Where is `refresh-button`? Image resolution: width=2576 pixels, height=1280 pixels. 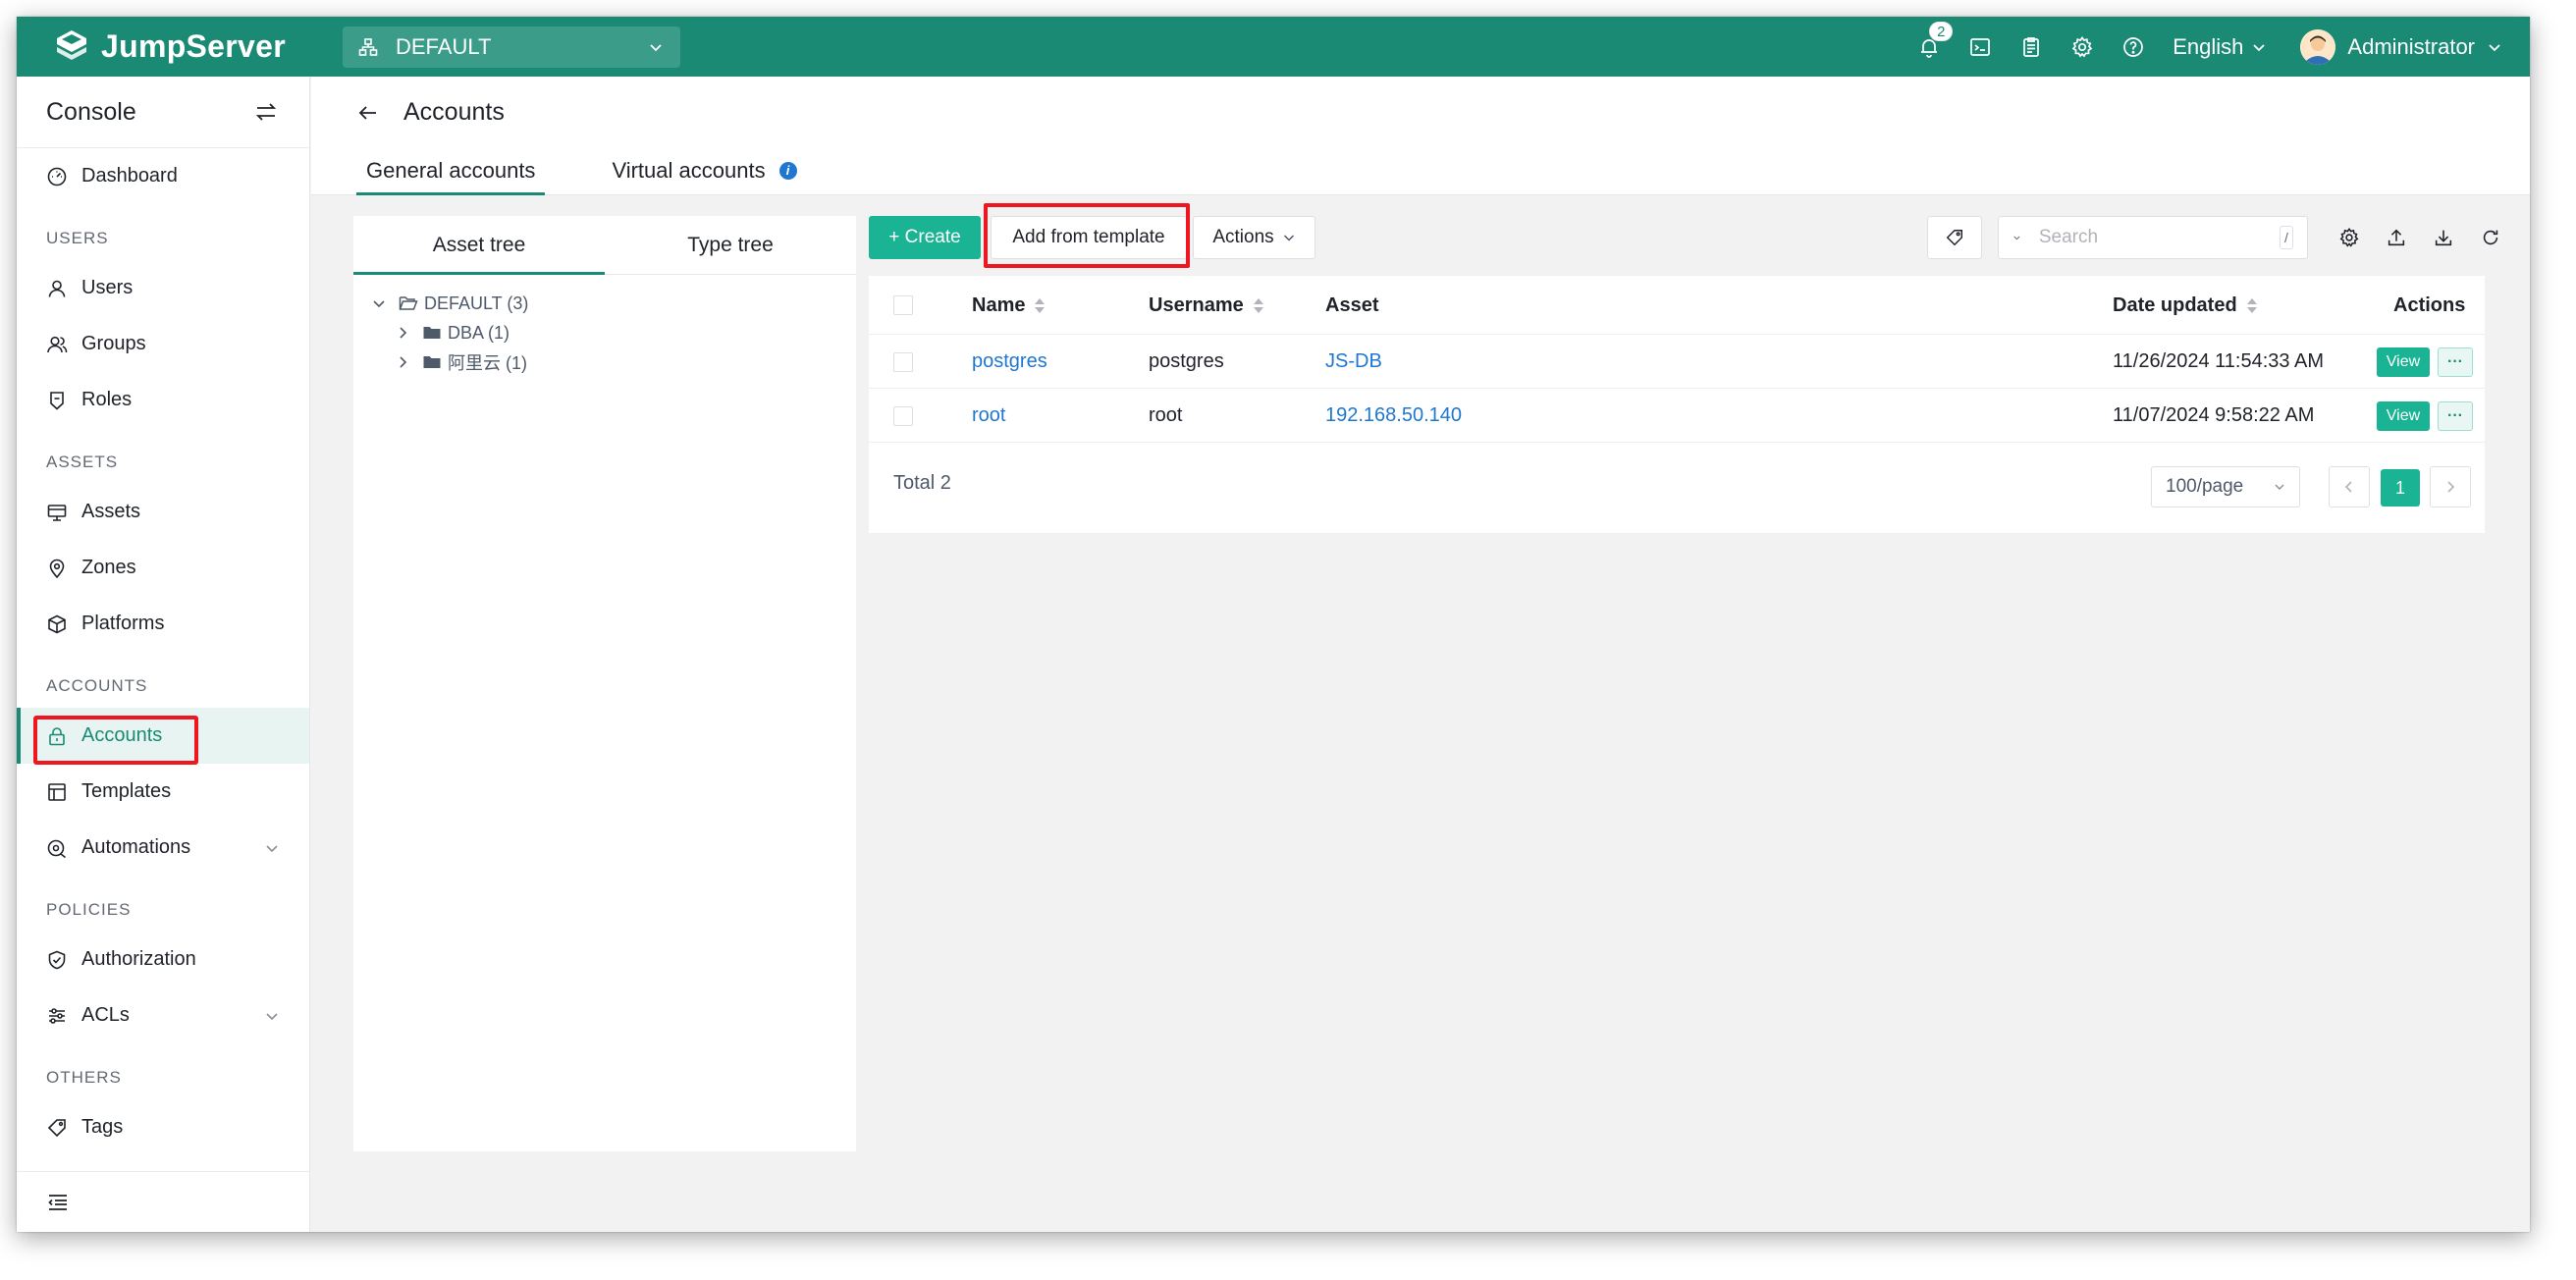 refresh-button is located at coordinates (2490, 237).